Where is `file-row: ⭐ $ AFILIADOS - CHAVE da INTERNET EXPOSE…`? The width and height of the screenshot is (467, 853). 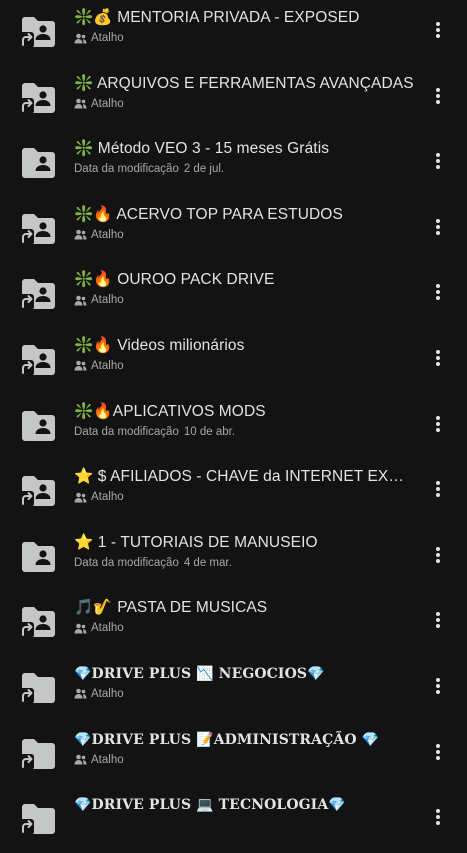
file-row: ⭐ $ AFILIADOS - CHAVE da INTERNET EXPOSE… is located at coordinates (233, 492).